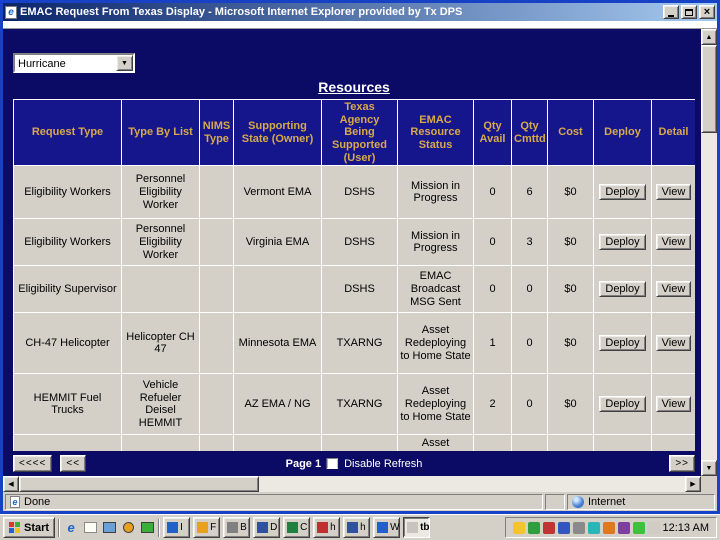 This screenshot has height=540, width=720. What do you see at coordinates (277, 442) in the screenshot?
I see `cell-supporting-state` at bounding box center [277, 442].